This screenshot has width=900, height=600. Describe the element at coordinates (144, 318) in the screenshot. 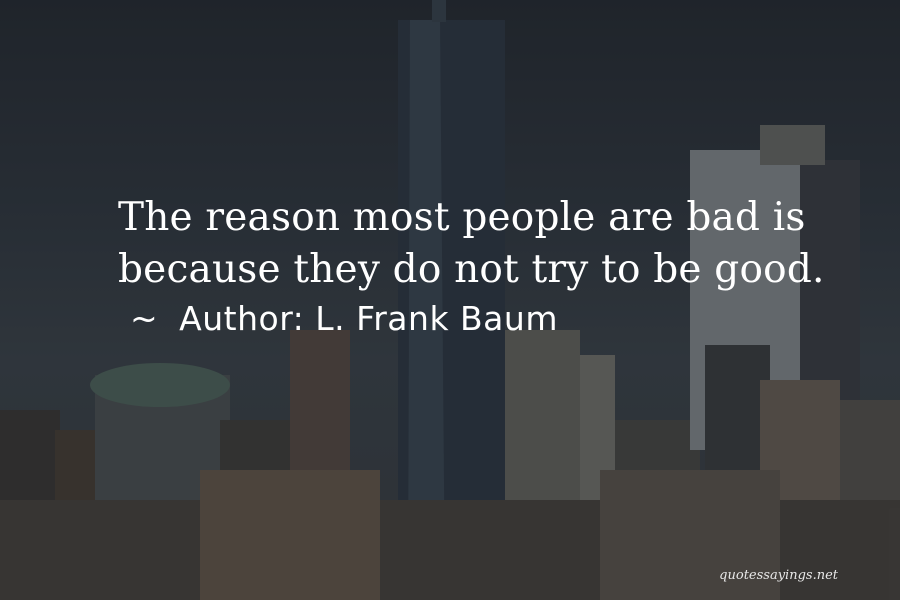

I see `tilde-prefix: ~` at that location.